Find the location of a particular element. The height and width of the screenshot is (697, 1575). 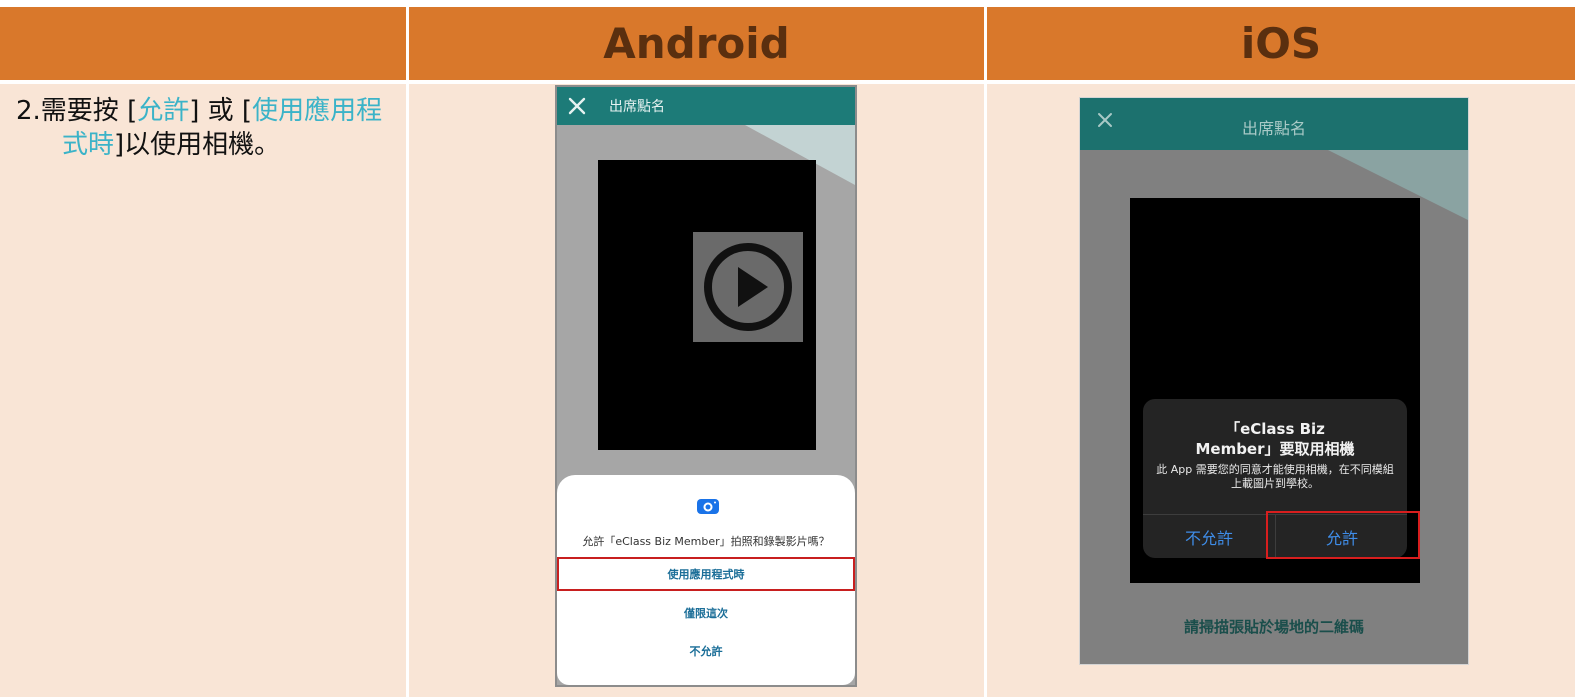

instruction-suffix: ]以使用相機。 is located at coordinates (197, 145).